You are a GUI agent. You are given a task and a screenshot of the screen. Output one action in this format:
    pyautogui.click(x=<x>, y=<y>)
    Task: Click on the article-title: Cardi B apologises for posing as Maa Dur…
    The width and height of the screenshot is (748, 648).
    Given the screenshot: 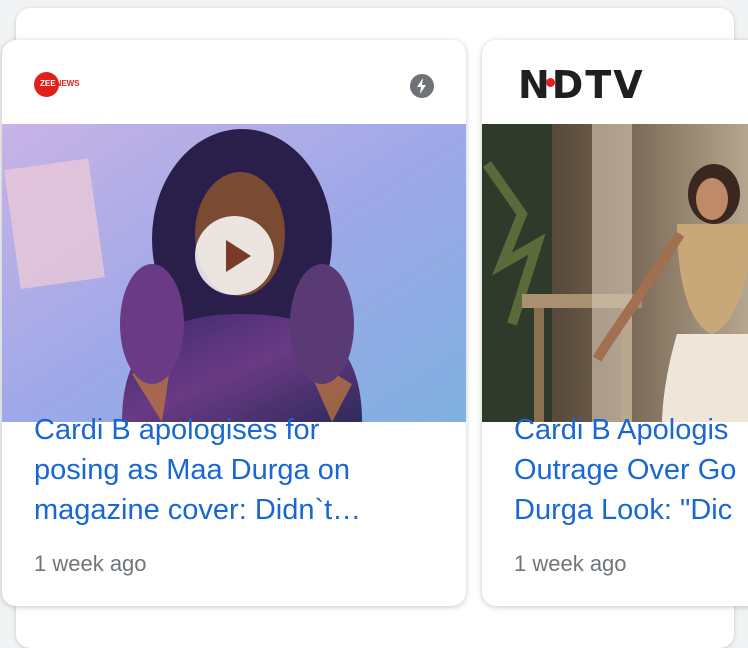 What is the action you would take?
    pyautogui.click(x=244, y=470)
    